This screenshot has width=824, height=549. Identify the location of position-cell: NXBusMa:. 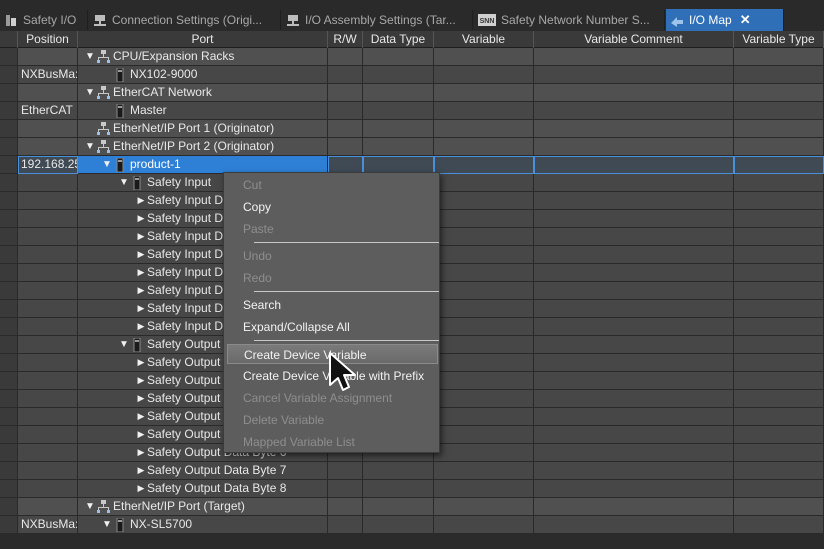
(48, 75).